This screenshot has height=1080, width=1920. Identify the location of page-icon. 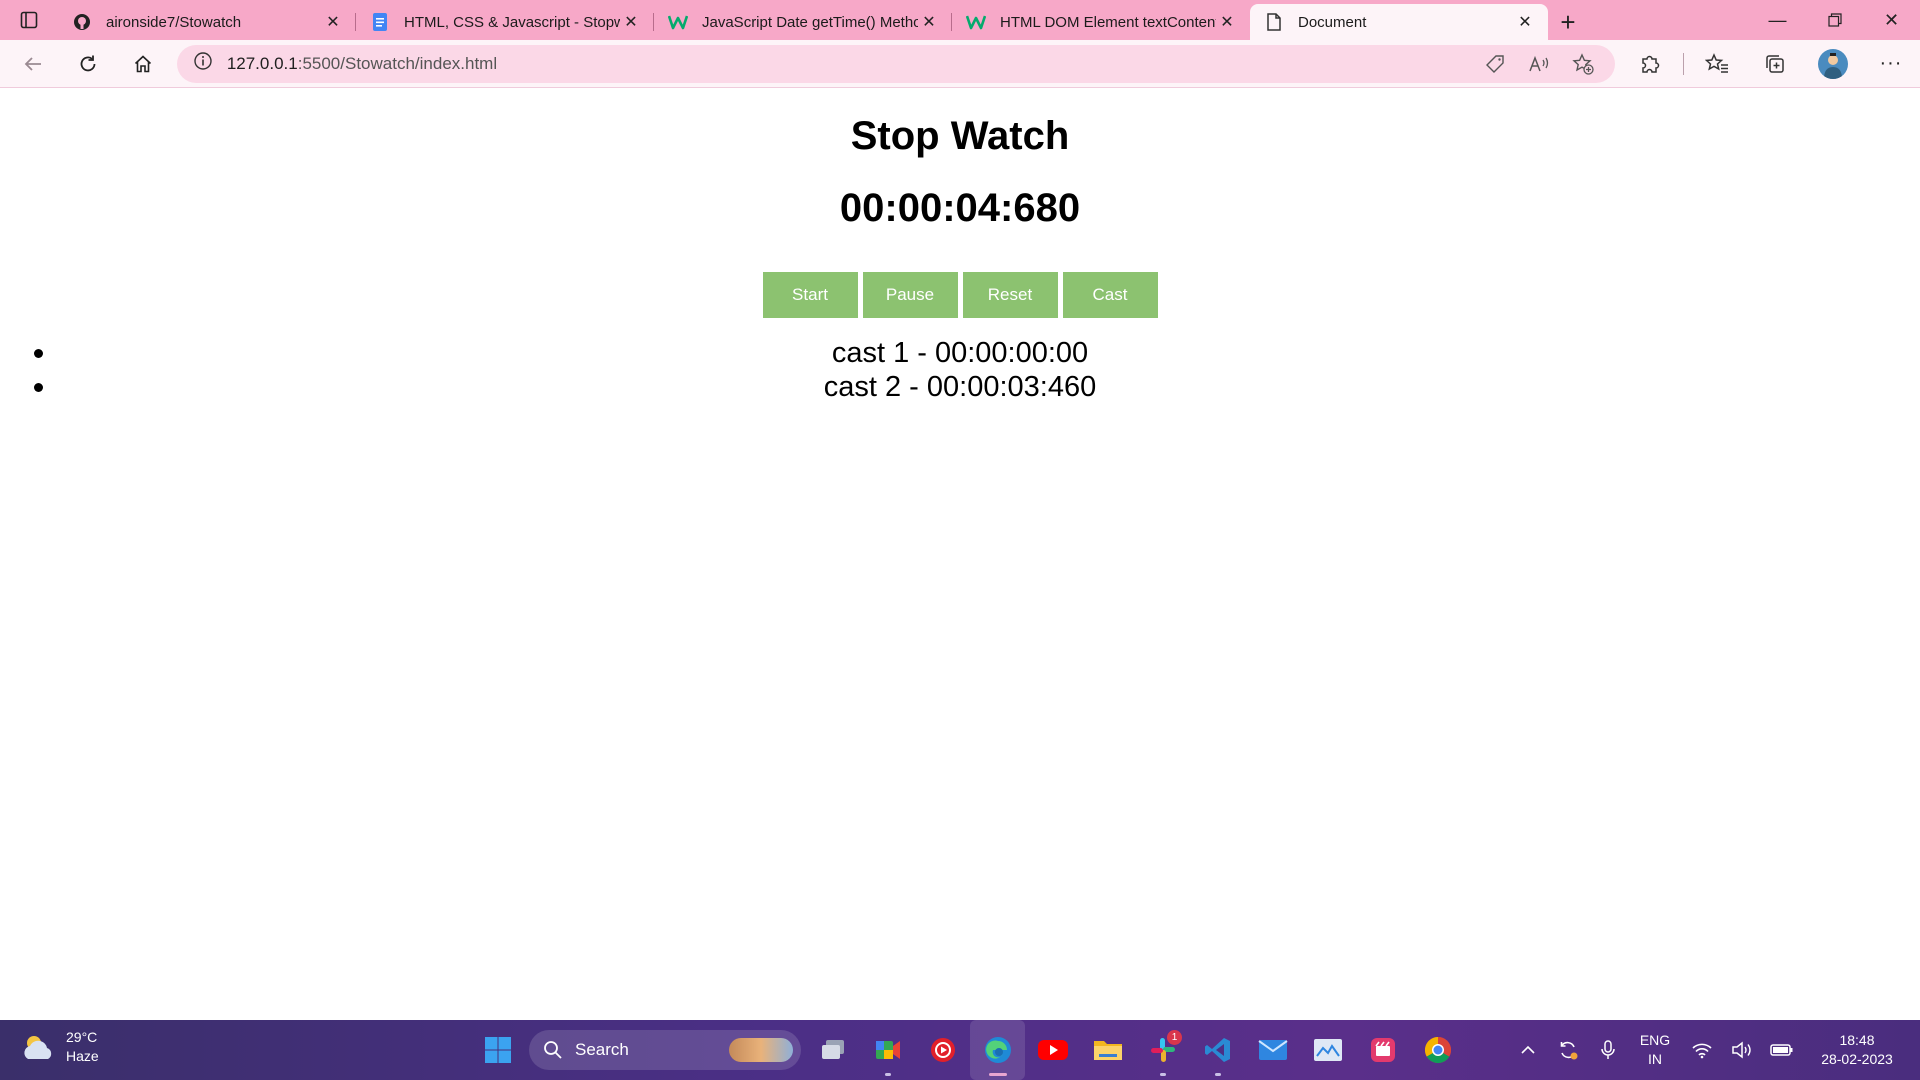
(1274, 22).